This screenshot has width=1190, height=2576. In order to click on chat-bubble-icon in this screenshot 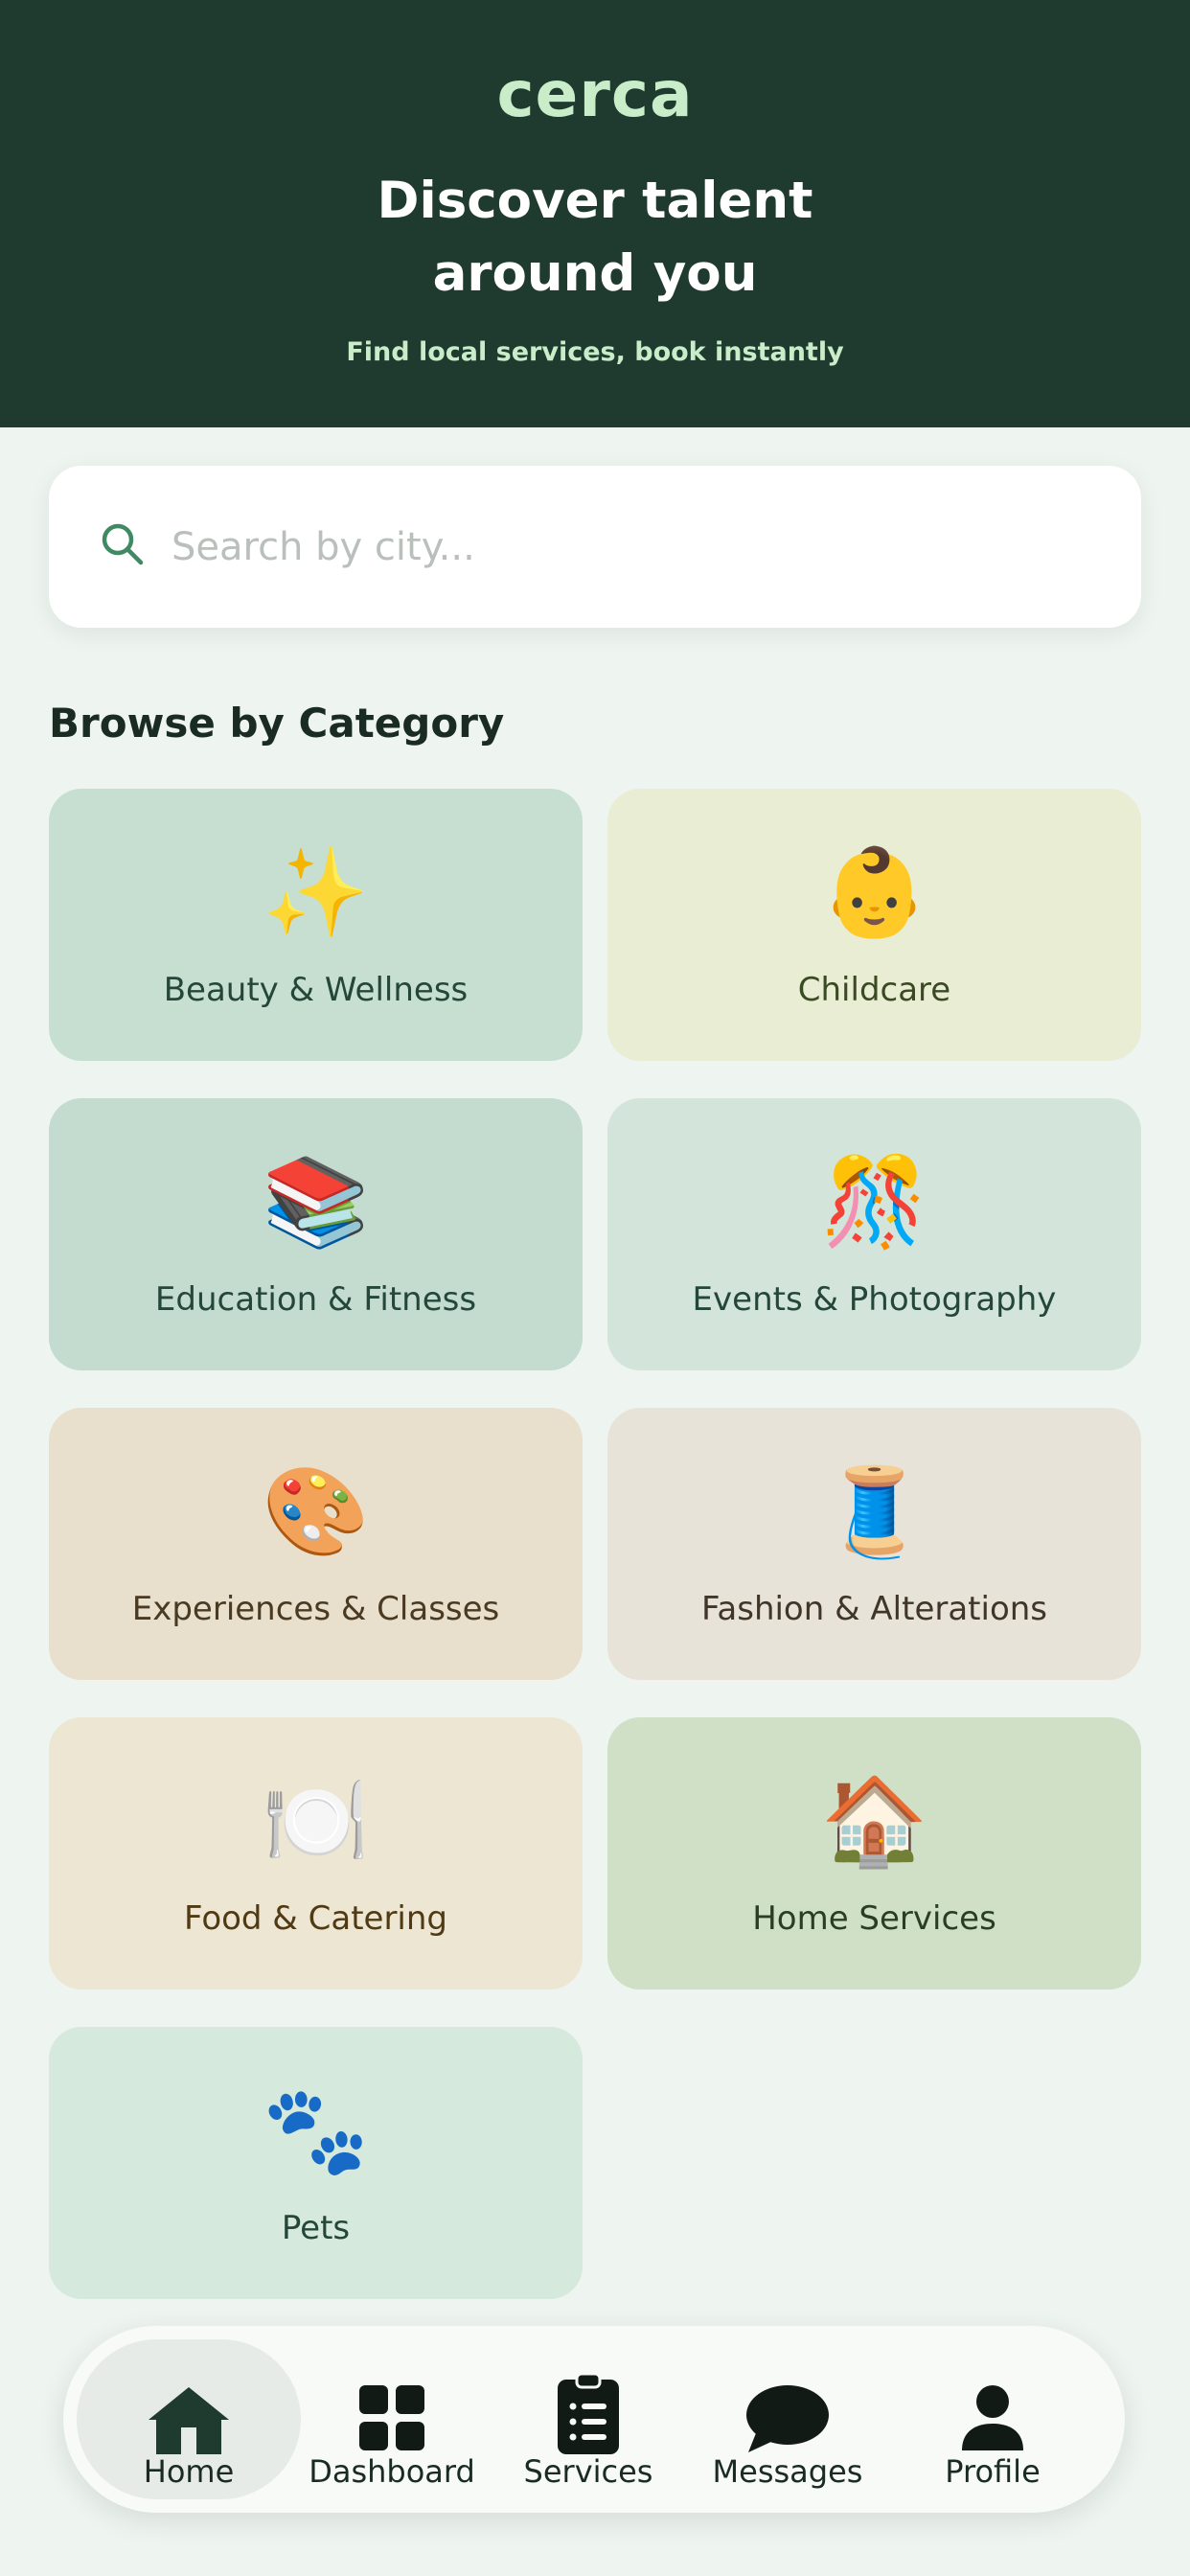, I will do `click(788, 2418)`.